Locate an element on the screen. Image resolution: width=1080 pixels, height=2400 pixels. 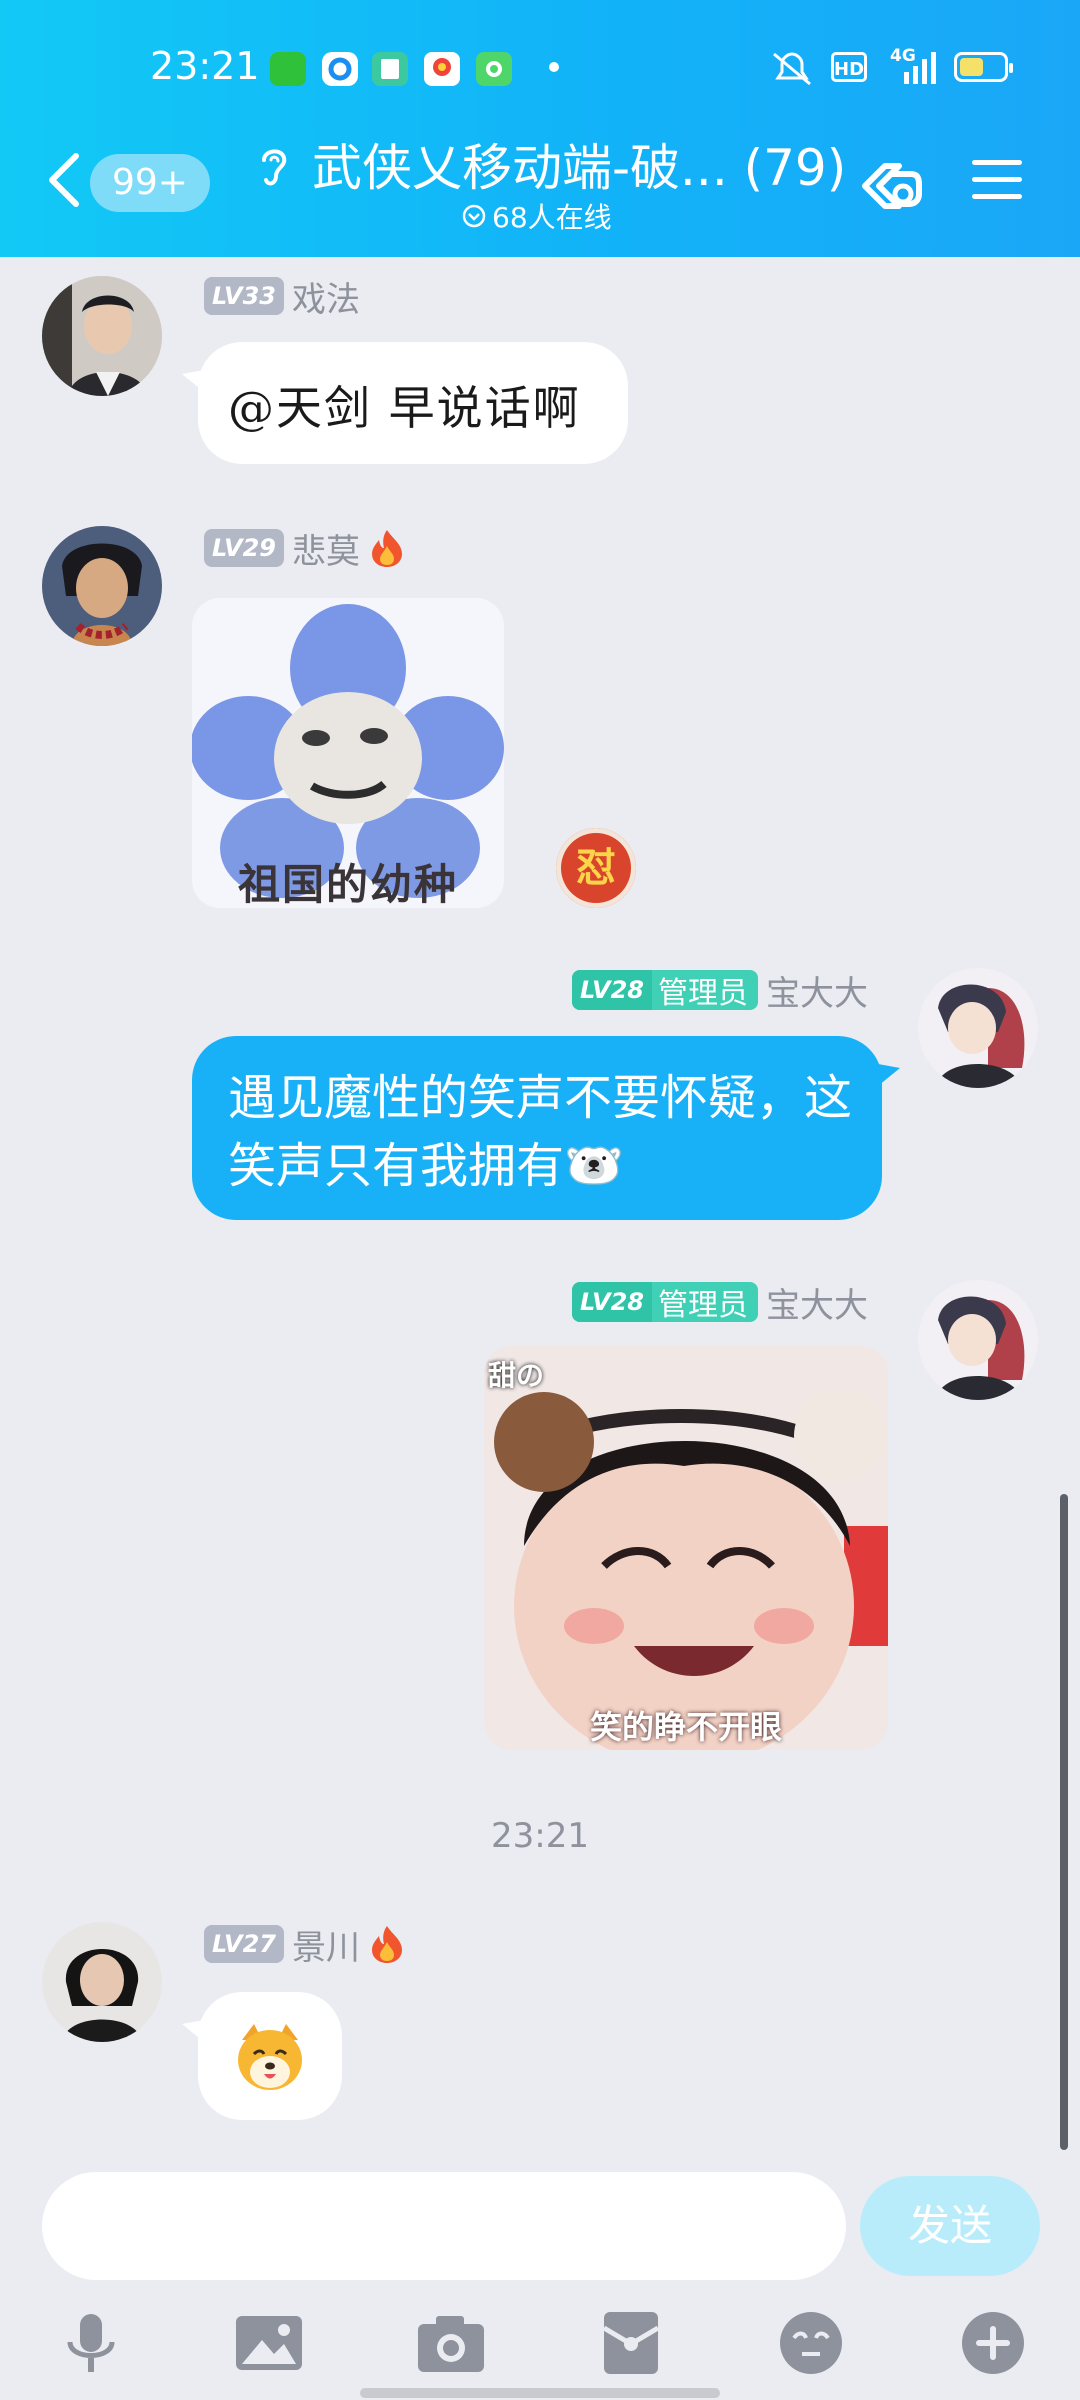
chat-header: 23:21 HD 4G 99+ 武侠乂移动端-破... (79) 68人在线 is located at coordinates (540, 128).